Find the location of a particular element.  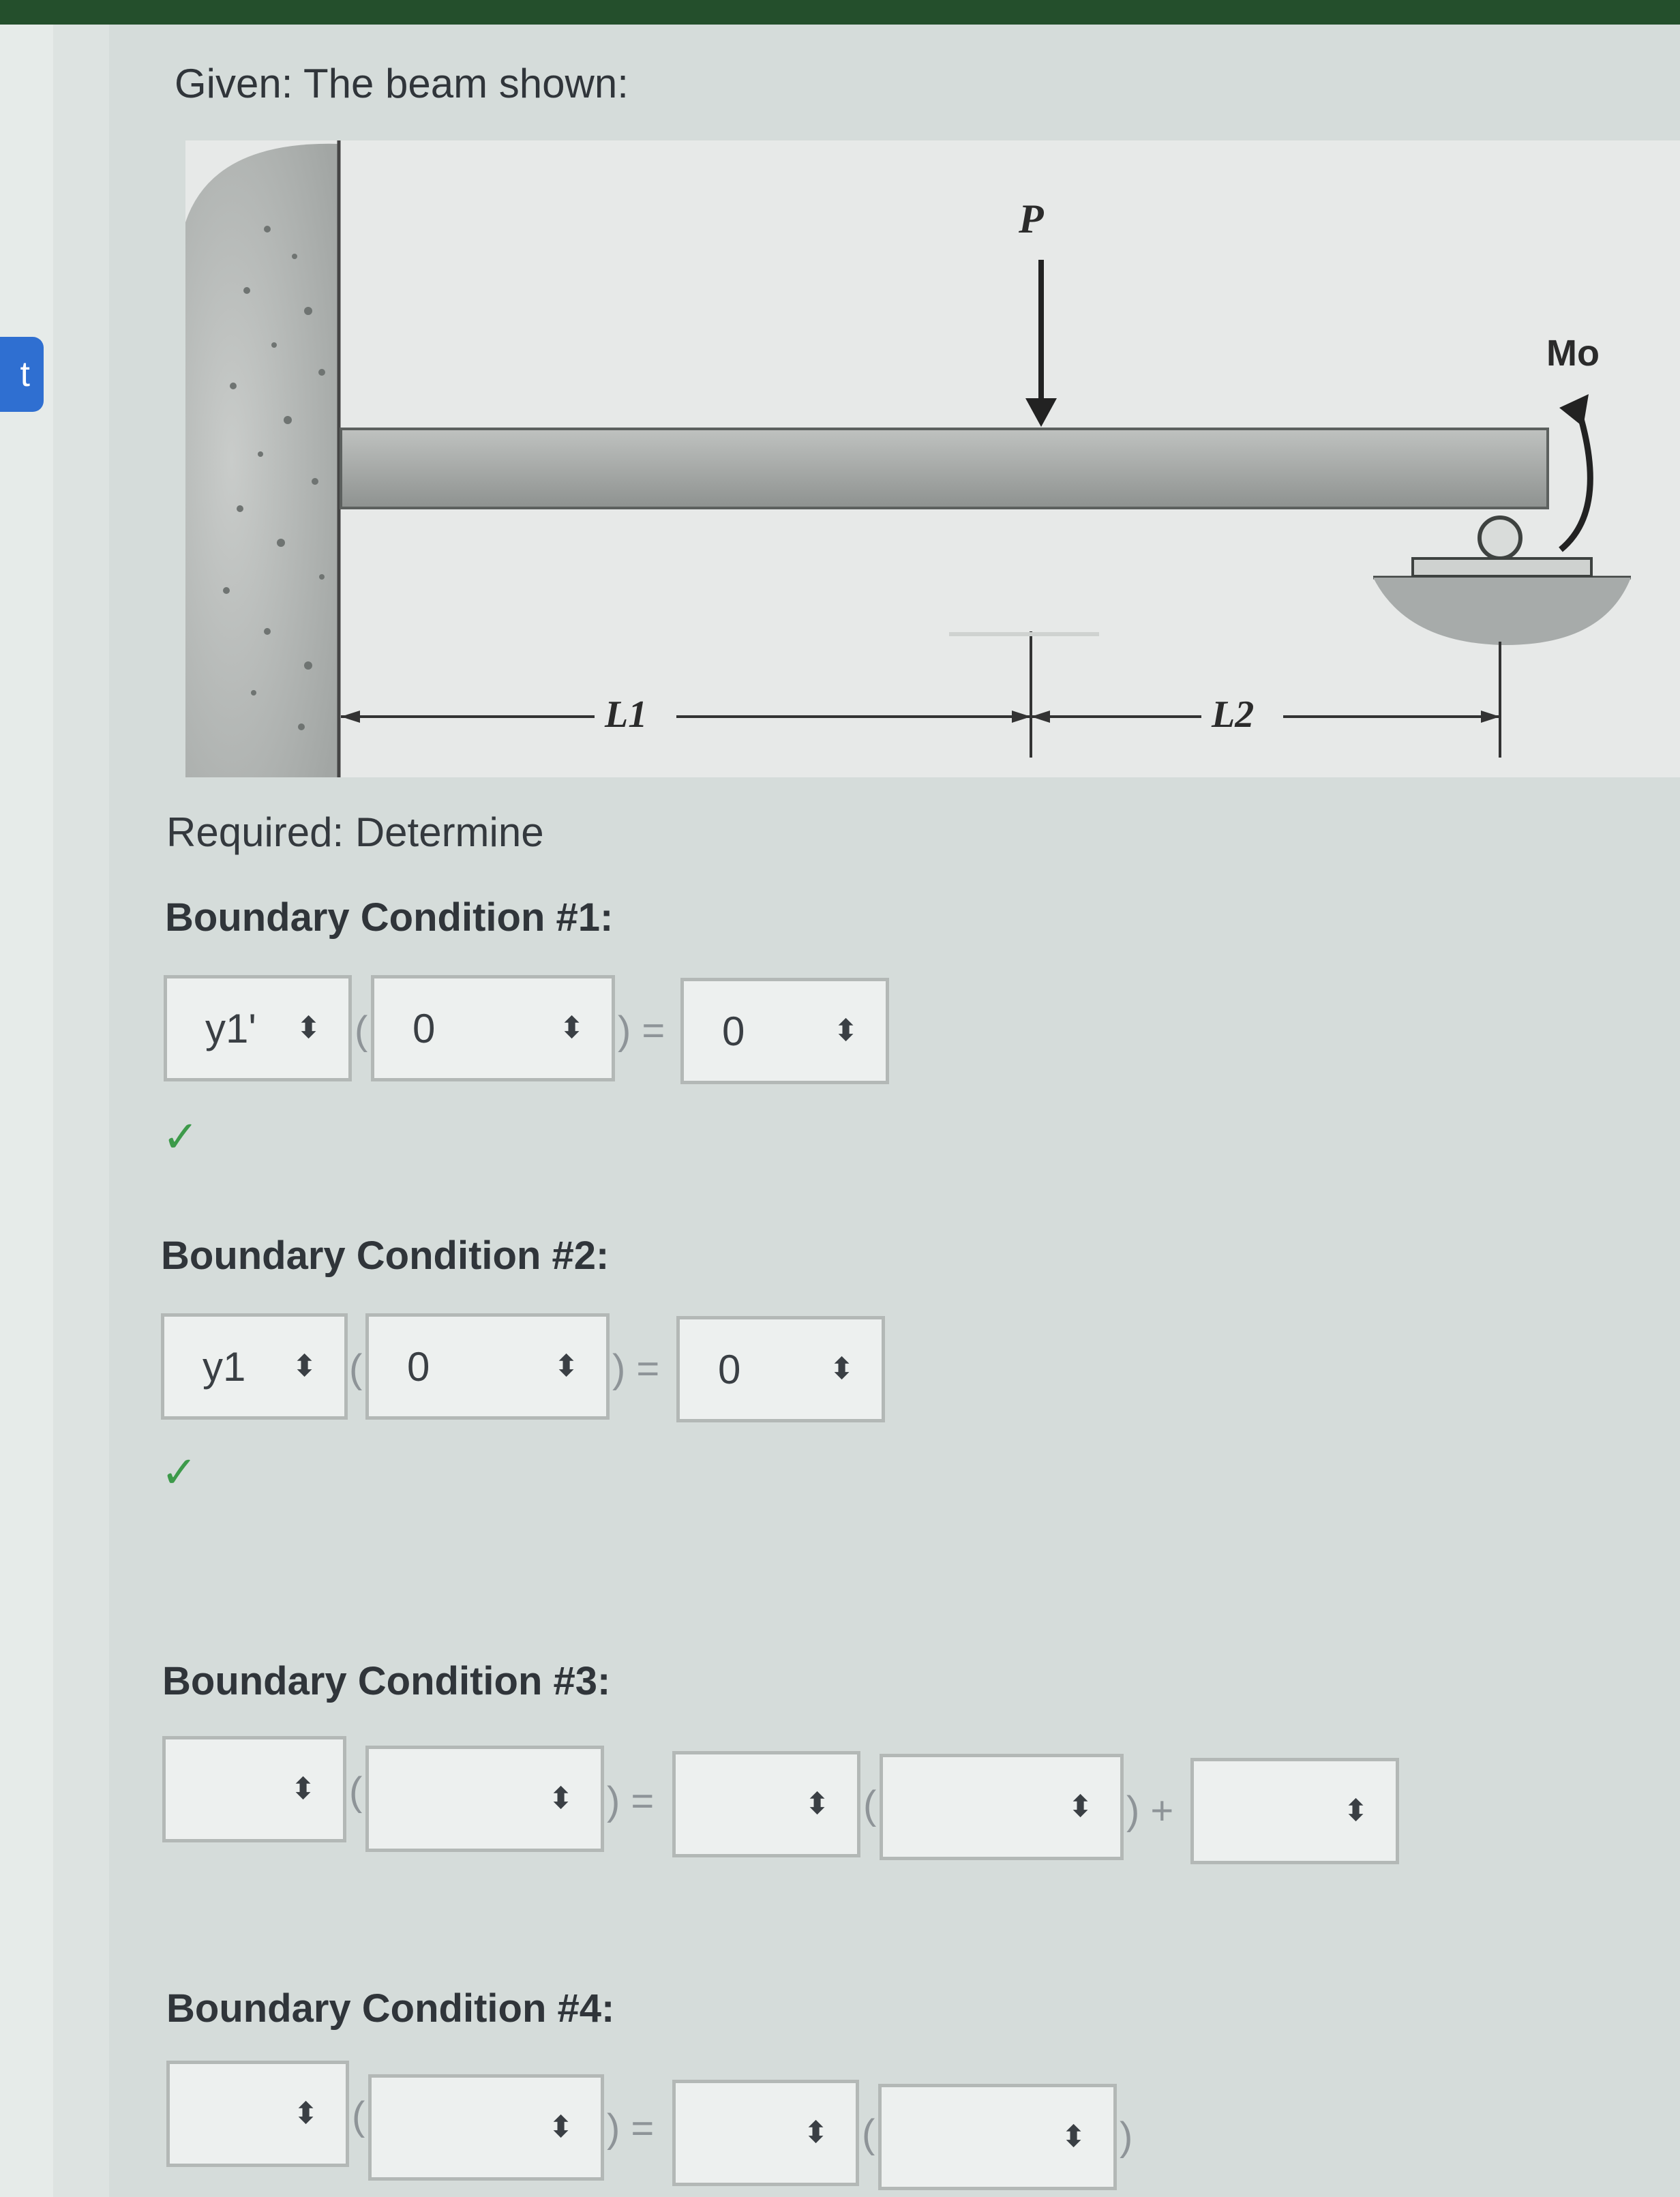

bc2-title: Boundary Condition #2: is located at coordinates (385, 1256).